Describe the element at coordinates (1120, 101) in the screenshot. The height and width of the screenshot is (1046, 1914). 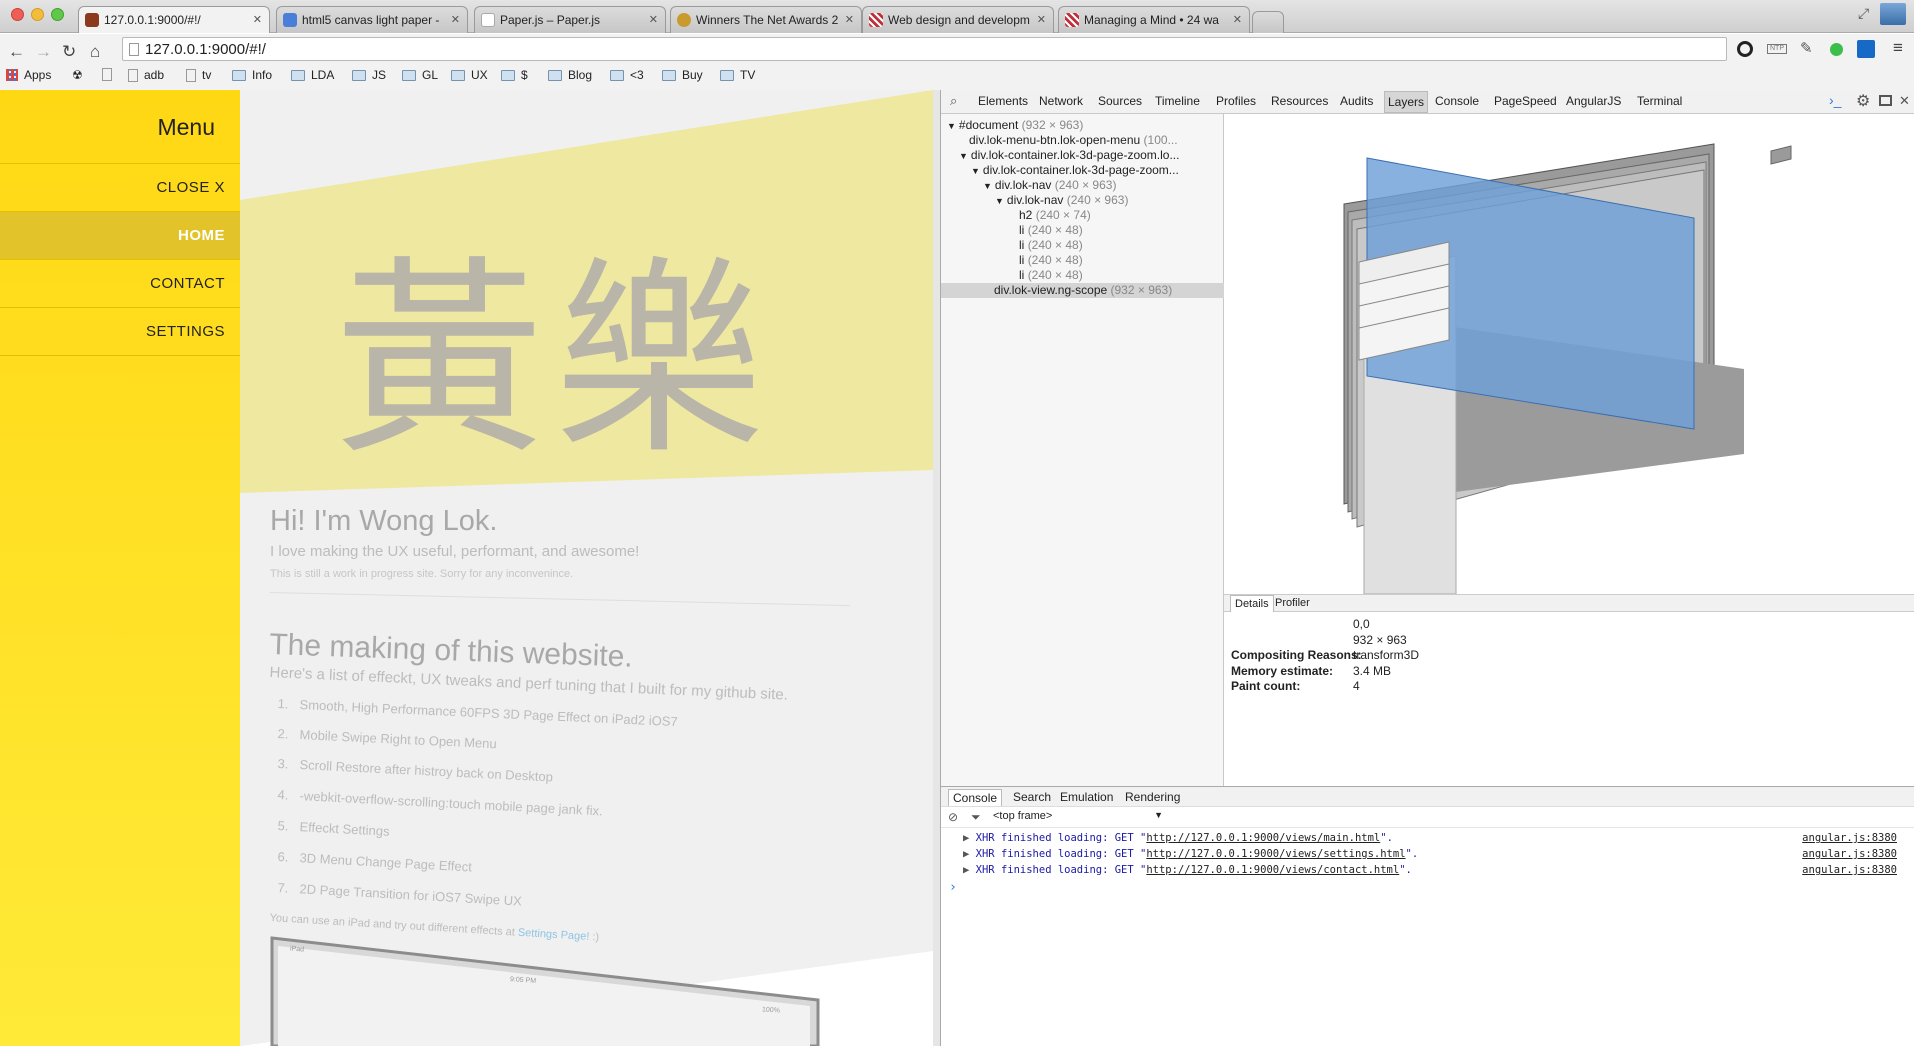
I see `tab-sources: Sources` at that location.